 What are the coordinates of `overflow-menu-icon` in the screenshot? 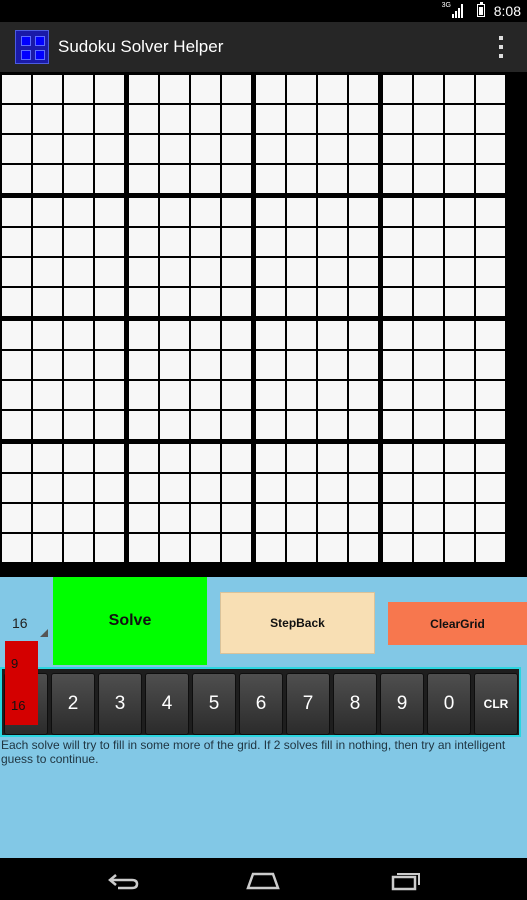 It's located at (502, 47).